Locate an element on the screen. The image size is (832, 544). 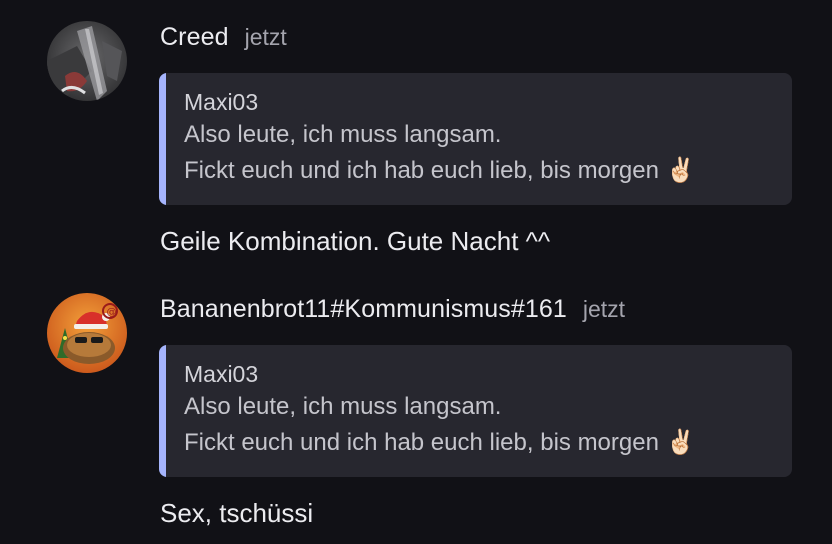
avatar is located at coordinates (87, 61).